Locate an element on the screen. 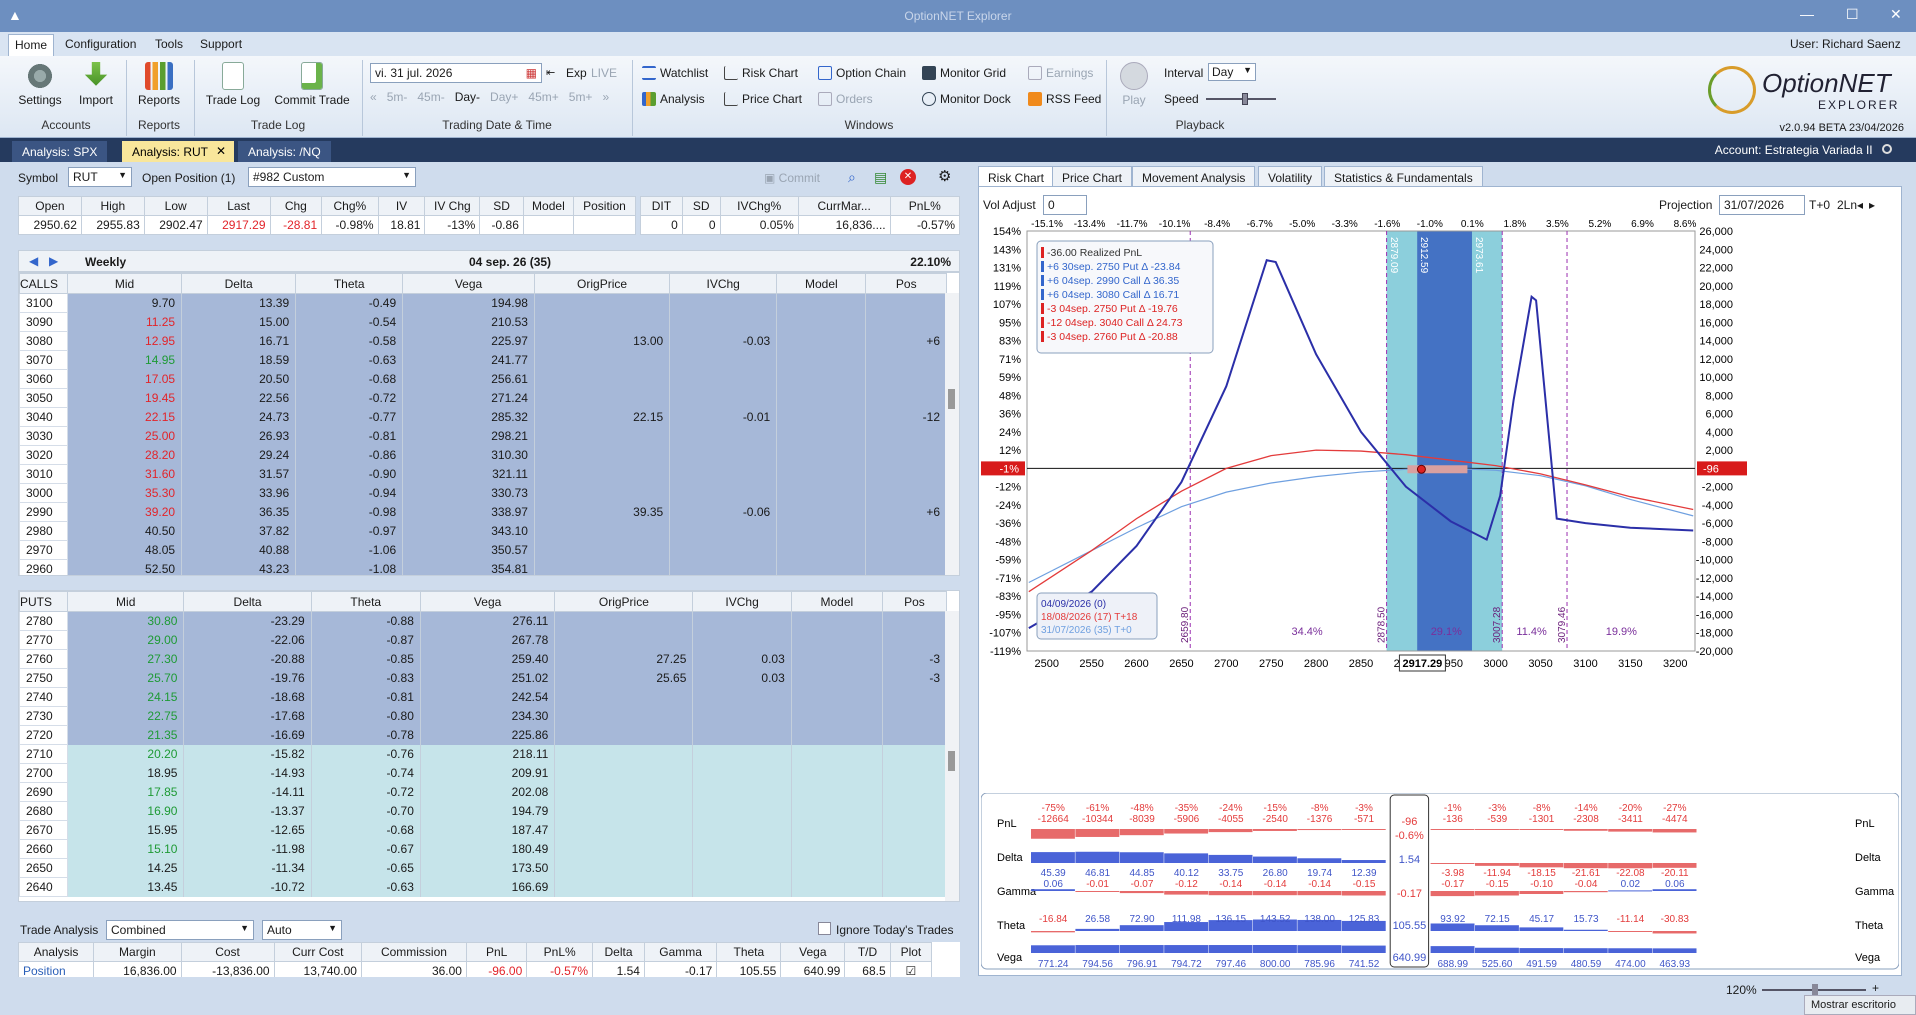  interval-select: Day ▼ is located at coordinates (1232, 72).